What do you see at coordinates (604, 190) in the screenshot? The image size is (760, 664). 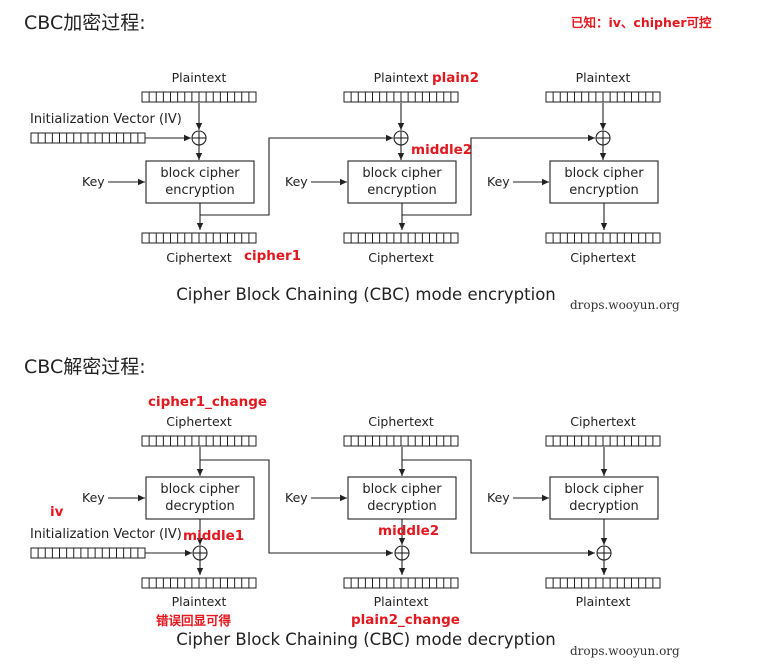 I see `enc-block-3-line2: encryption` at bounding box center [604, 190].